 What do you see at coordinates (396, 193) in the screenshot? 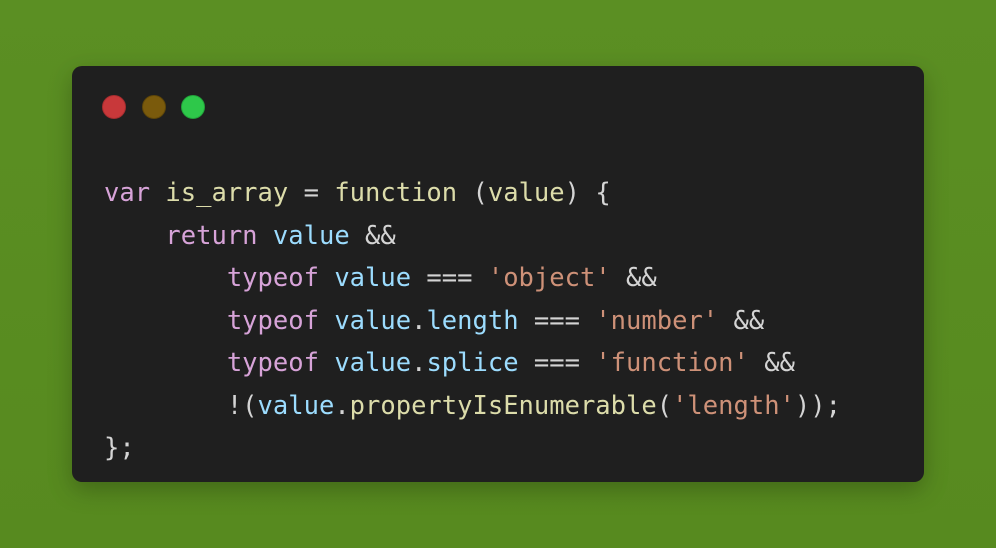
I see `keyword-function: function` at bounding box center [396, 193].